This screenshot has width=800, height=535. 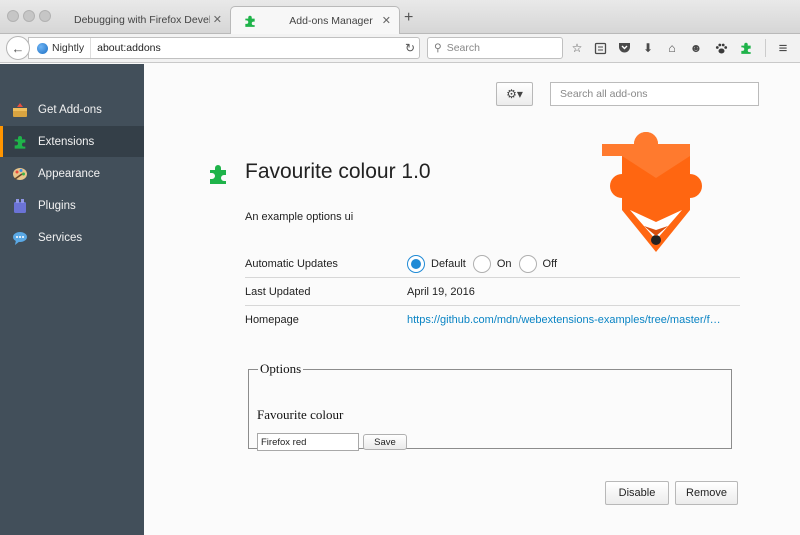 What do you see at coordinates (218, 174) in the screenshot?
I see `addon-puzzle-icon` at bounding box center [218, 174].